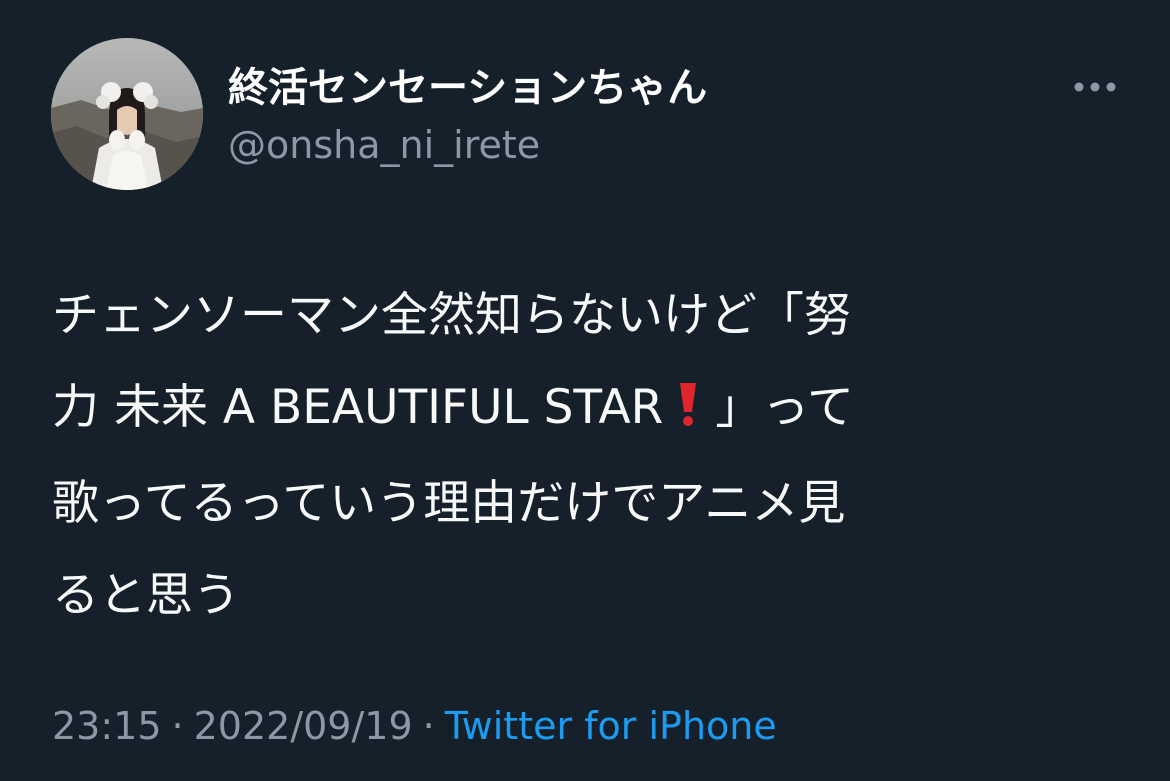 This screenshot has width=1170, height=781. I want to click on avatar, so click(127, 114).